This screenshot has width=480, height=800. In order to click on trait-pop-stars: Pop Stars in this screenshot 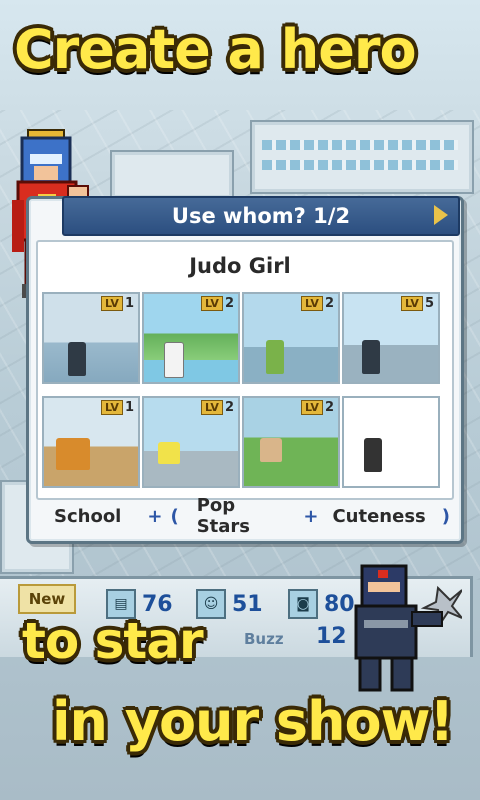, I will do `click(223, 516)`.